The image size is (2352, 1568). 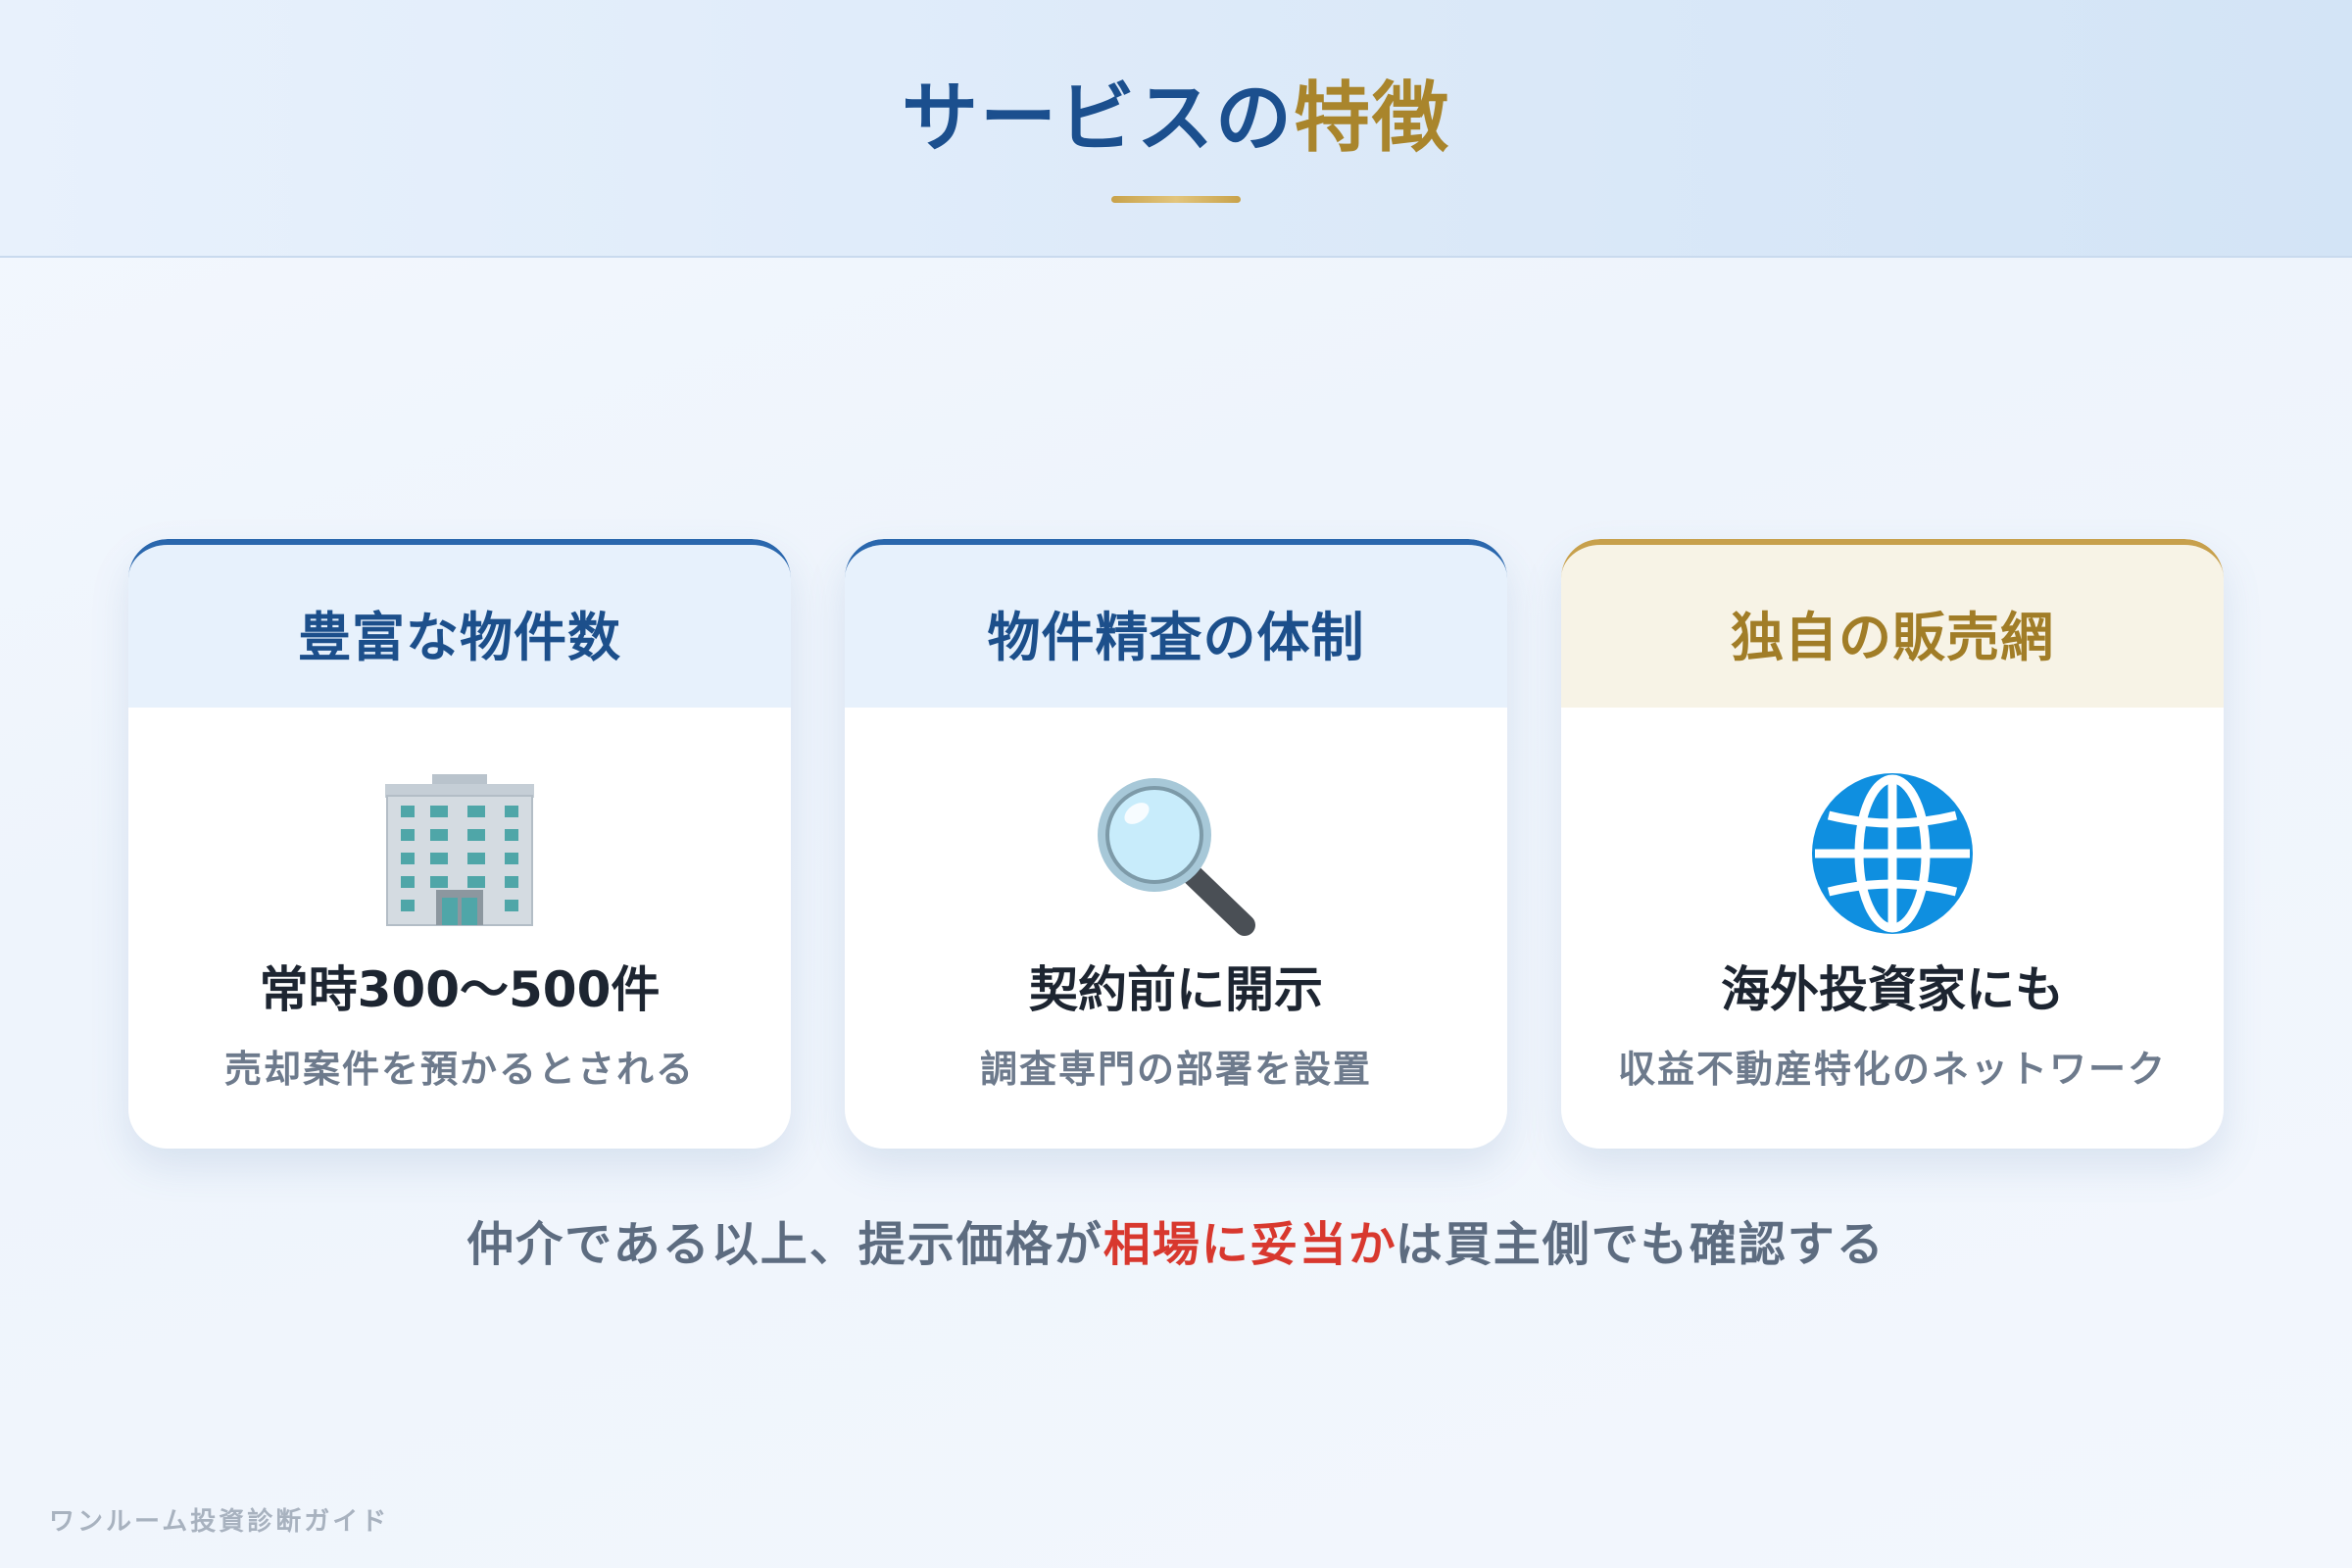 I want to click on note-text: 仲介である以上、提示価格が相場に妥当かは買主側でも確認する, so click(x=1176, y=1239).